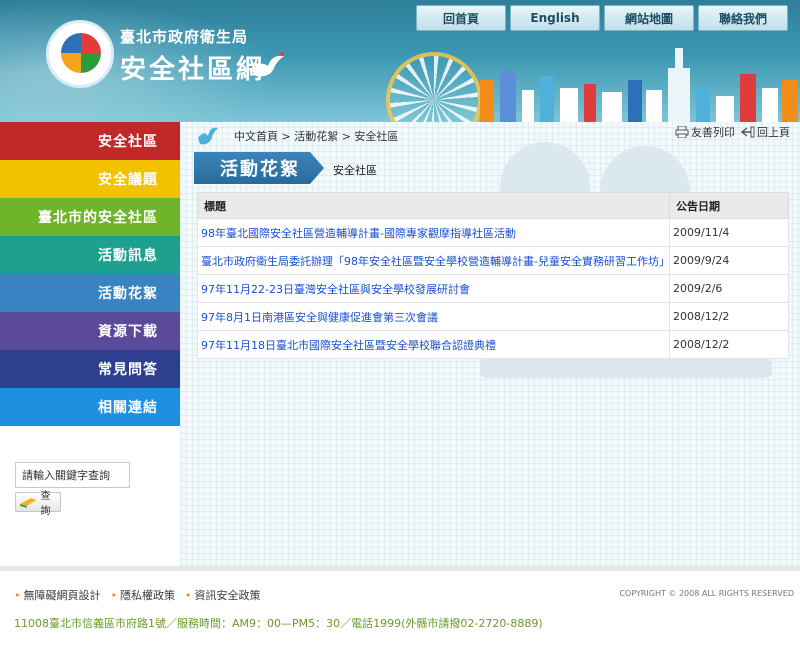 This screenshot has height=652, width=800. I want to click on page-utilities: 友善列印 回上頁, so click(732, 132).